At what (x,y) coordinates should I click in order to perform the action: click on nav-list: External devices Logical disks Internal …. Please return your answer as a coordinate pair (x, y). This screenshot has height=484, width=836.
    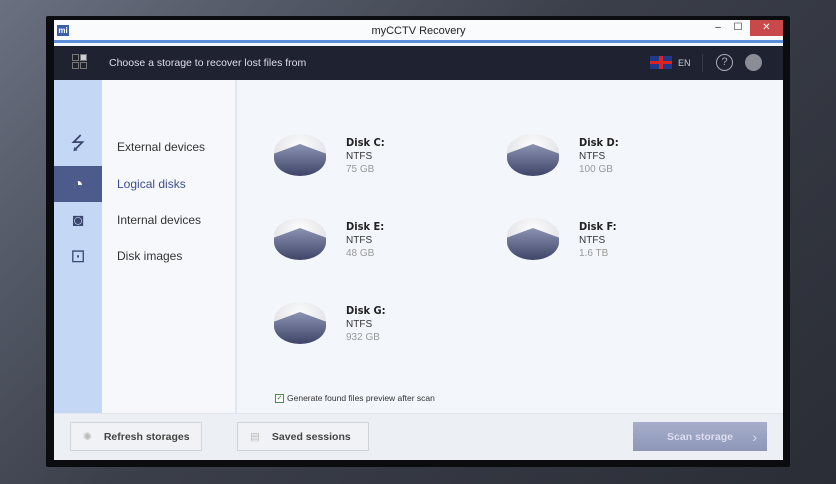
    Looking at the image, I should click on (169, 246).